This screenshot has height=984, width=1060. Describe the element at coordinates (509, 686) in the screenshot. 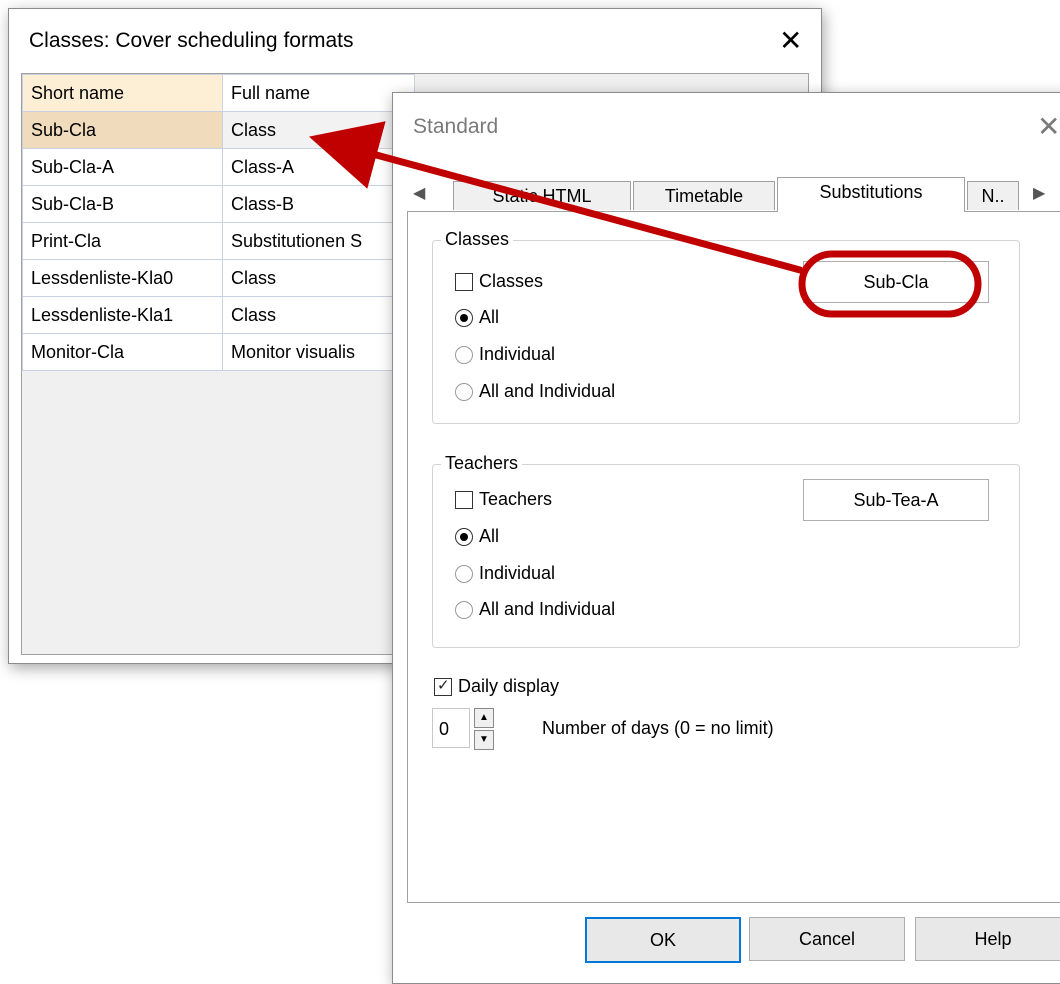

I see `checkbox-label: Daily display` at that location.